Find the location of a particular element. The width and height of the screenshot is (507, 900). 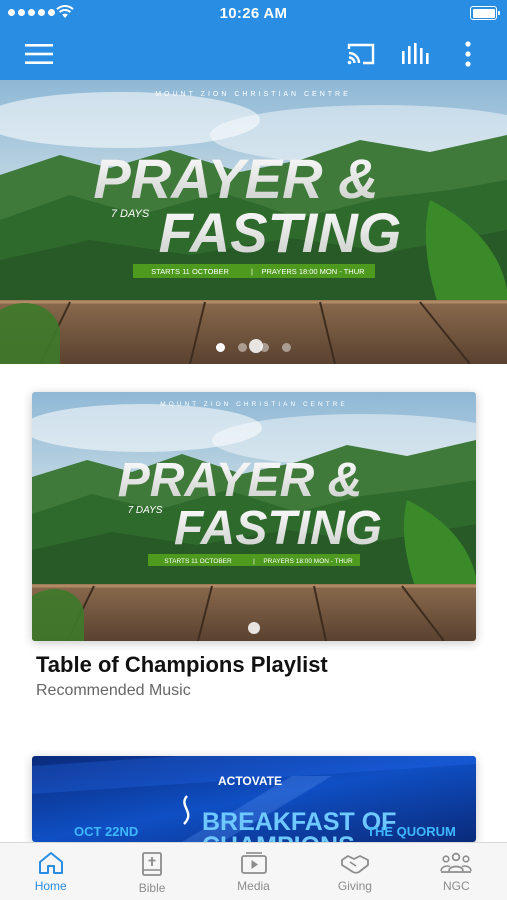

bible-icon is located at coordinates (152, 864).